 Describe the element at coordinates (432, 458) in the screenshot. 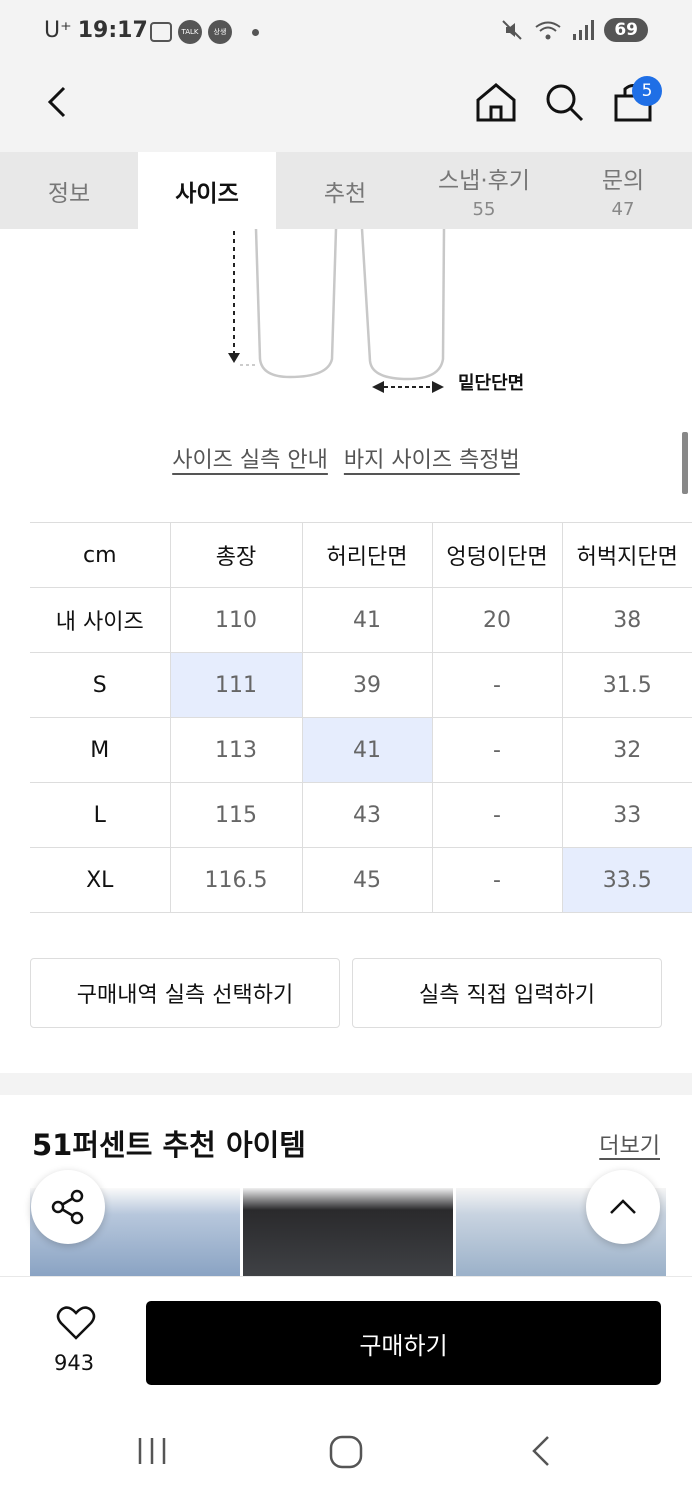

I see `measure-method-link: 바지 사이즈 측정법` at that location.